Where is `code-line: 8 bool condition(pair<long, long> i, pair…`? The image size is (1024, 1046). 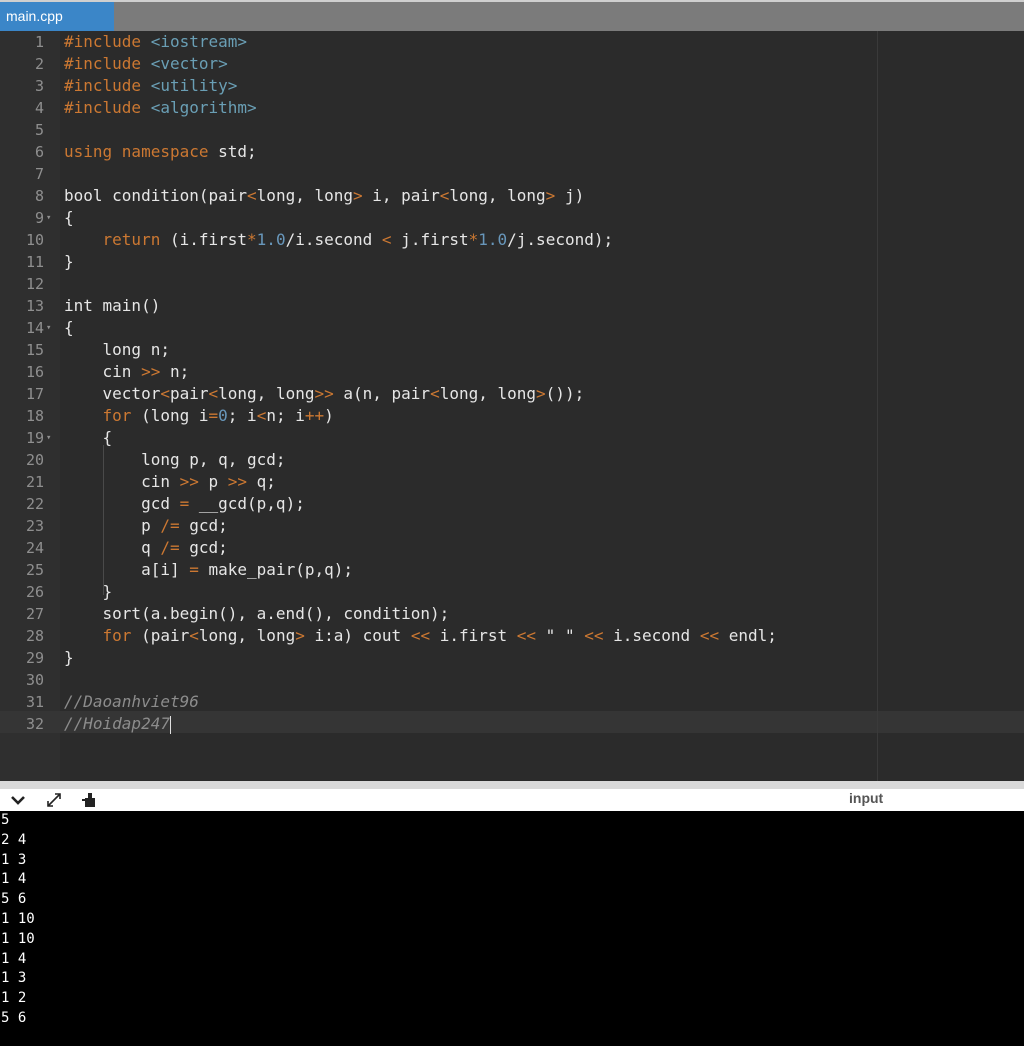 code-line: 8 bool condition(pair<long, long> i, pair… is located at coordinates (512, 196).